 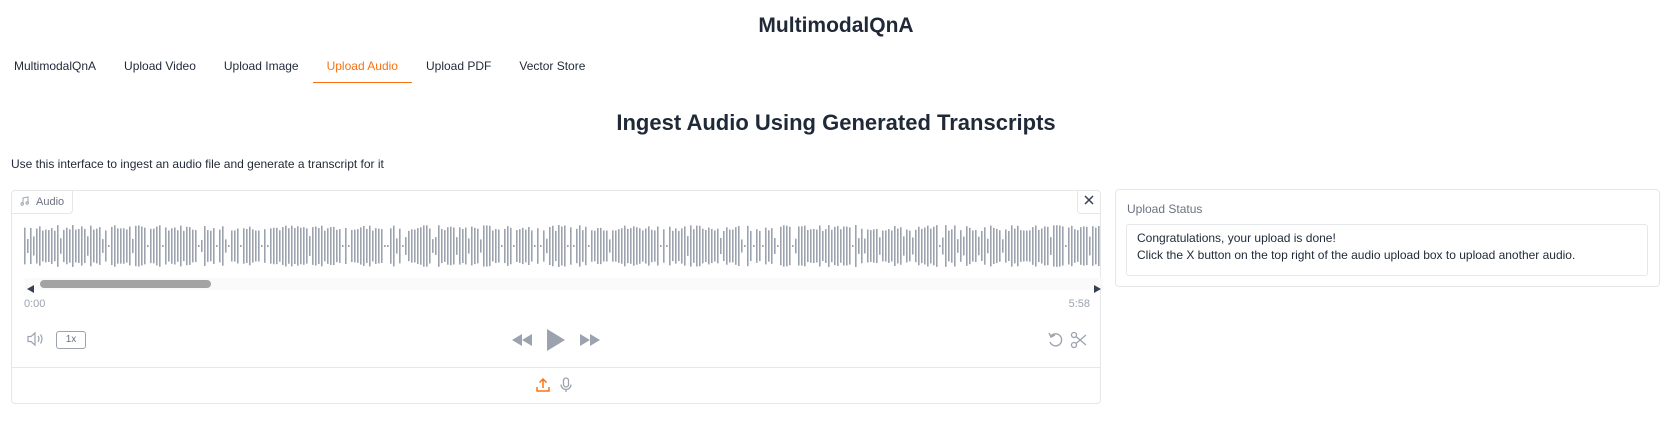 What do you see at coordinates (31, 289) in the screenshot?
I see `triangle-left-icon` at bounding box center [31, 289].